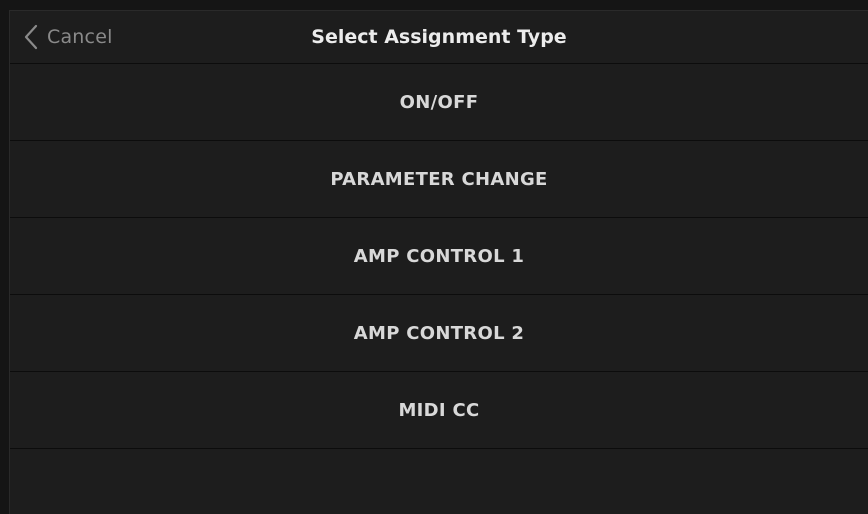 The height and width of the screenshot is (514, 868). I want to click on page-title: Select Assignment Type, so click(439, 37).